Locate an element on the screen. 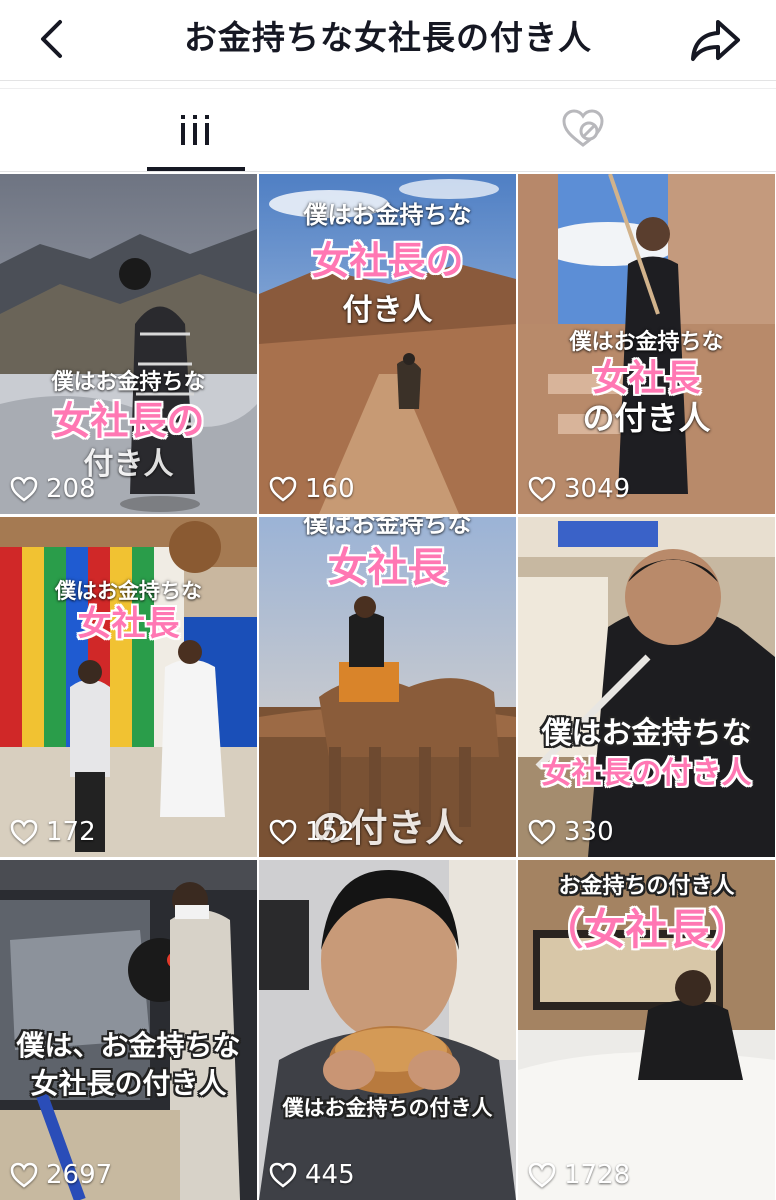 The height and width of the screenshot is (1200, 776). like-count: 1728 is located at coordinates (579, 1175).